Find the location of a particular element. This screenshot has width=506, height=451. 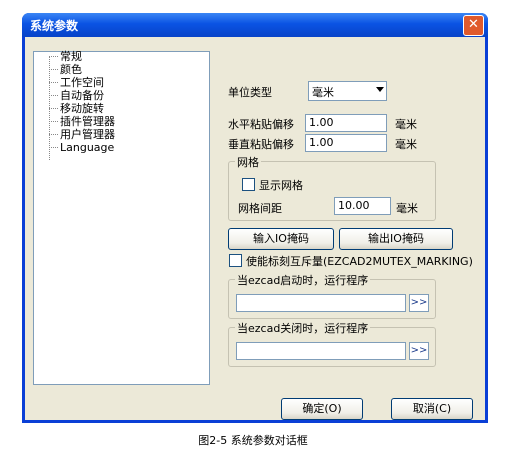

grid-spacing-unit: 毫米 is located at coordinates (407, 208).